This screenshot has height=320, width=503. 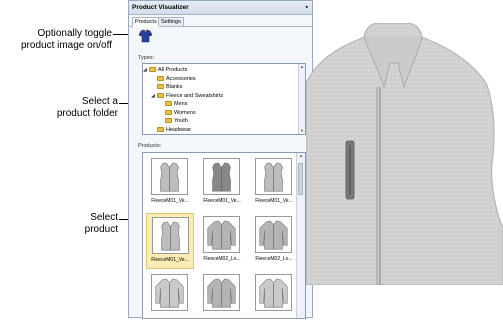 I want to click on tree-item: Youth, so click(x=176, y=121).